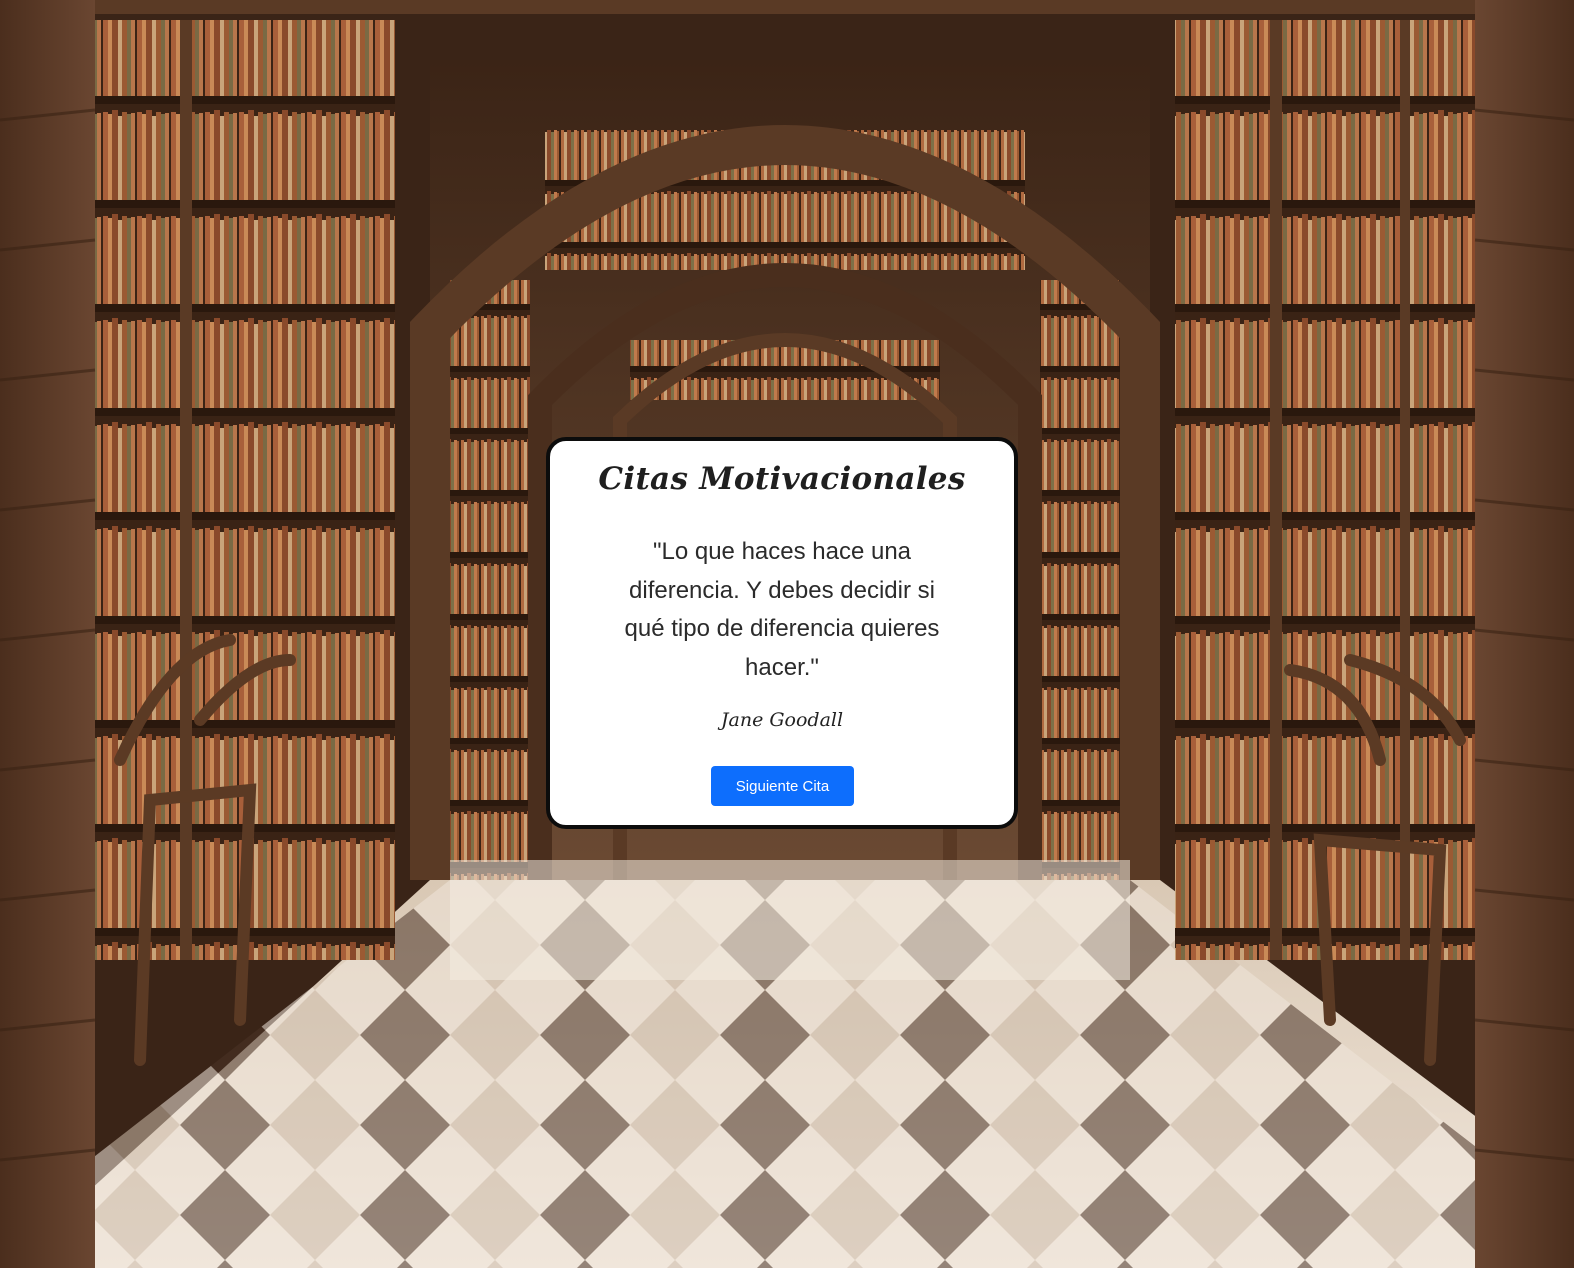  I want to click on next-quote-button: Siguiente Cita, so click(782, 786).